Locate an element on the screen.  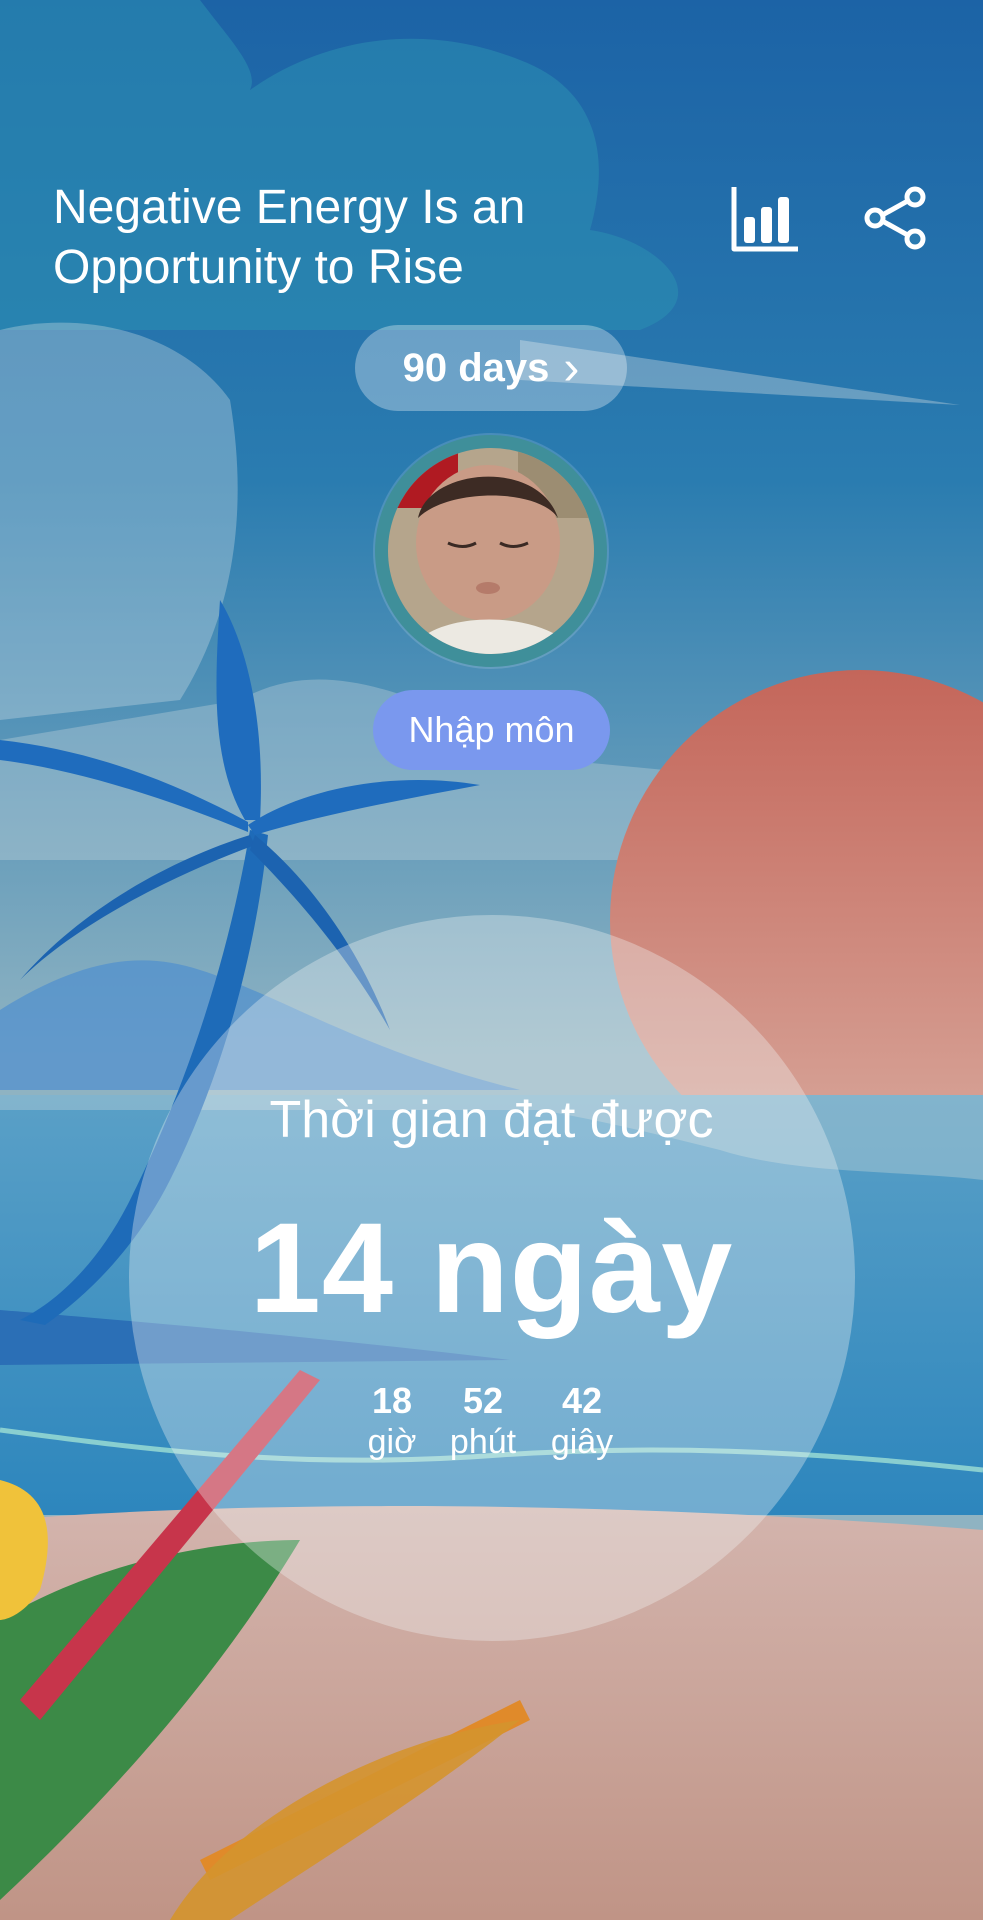
seconds-value: 42 is located at coordinates (582, 1400).